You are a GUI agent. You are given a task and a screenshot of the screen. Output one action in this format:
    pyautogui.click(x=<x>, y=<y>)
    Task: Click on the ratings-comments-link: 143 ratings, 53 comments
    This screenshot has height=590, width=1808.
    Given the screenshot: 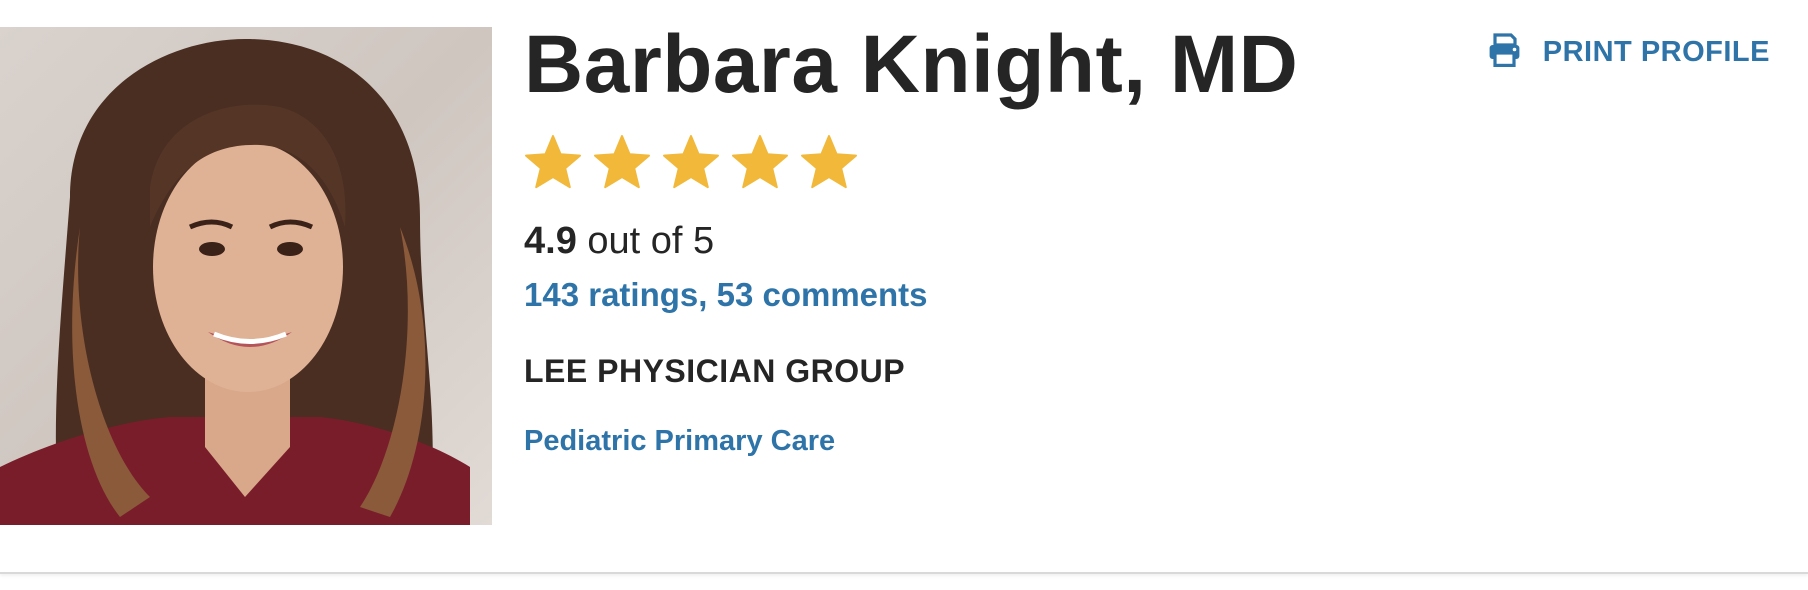 What is the action you would take?
    pyautogui.click(x=726, y=295)
    